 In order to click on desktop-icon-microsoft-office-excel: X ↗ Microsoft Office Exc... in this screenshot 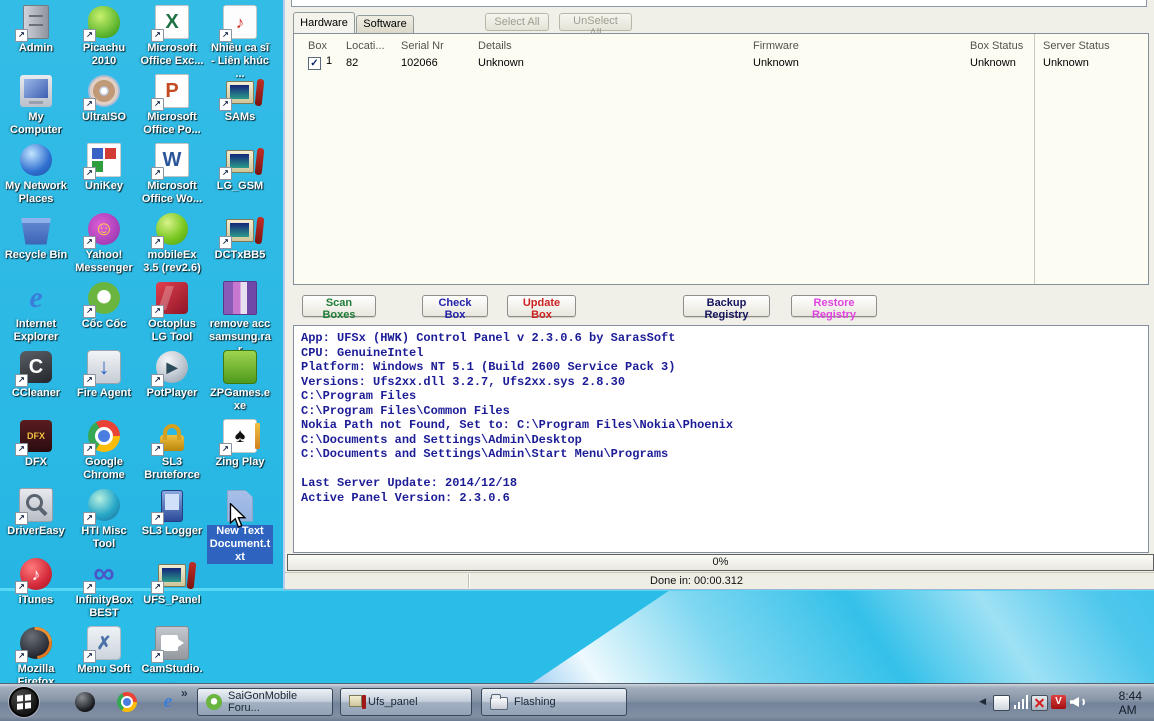, I will do `click(172, 36)`.